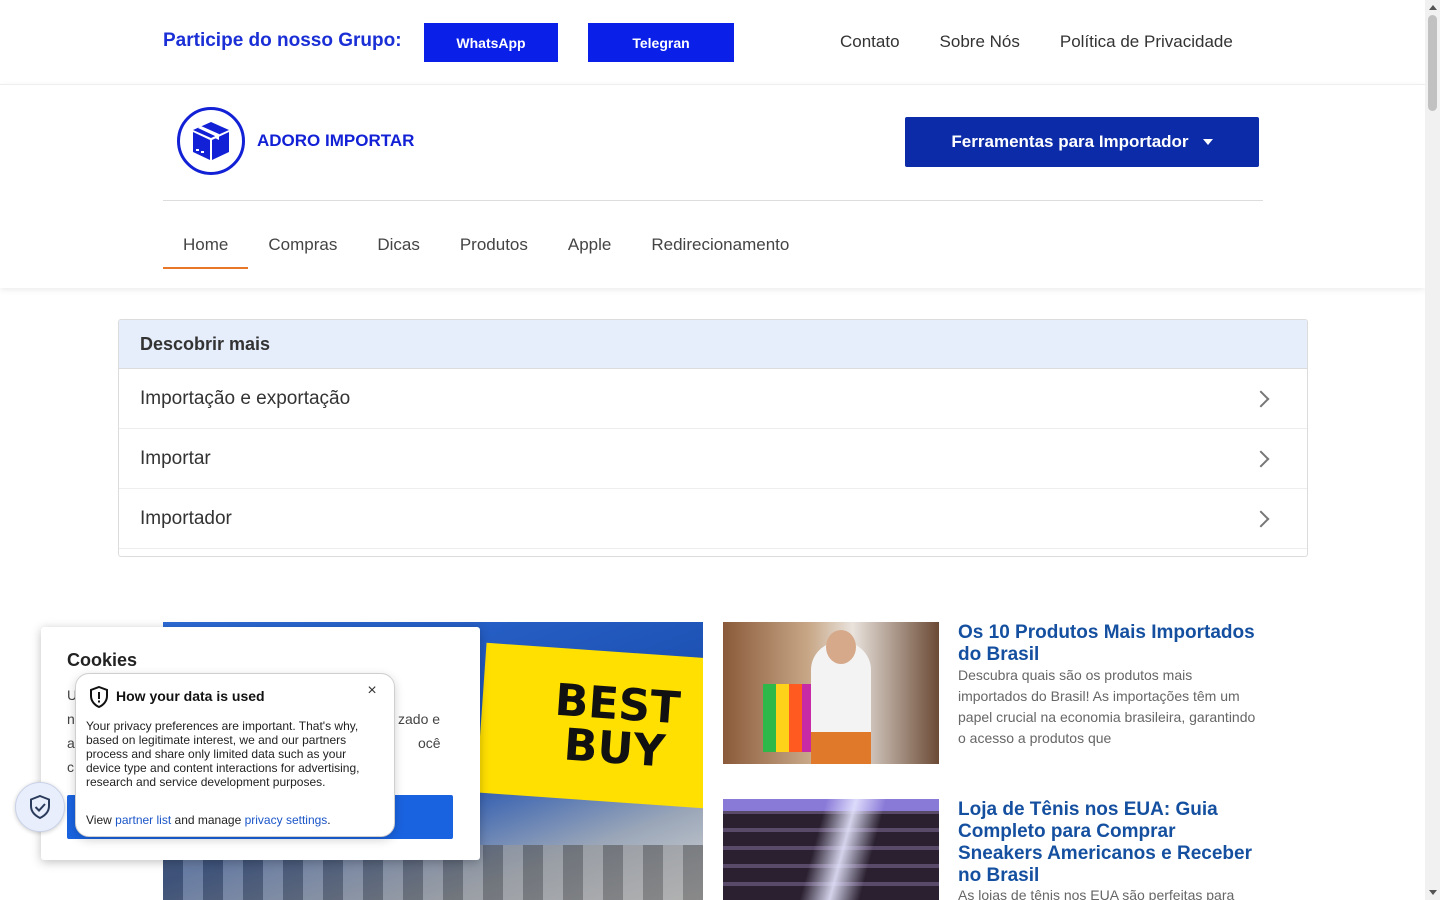  What do you see at coordinates (614, 748) in the screenshot?
I see `sign-line-2: BUY` at bounding box center [614, 748].